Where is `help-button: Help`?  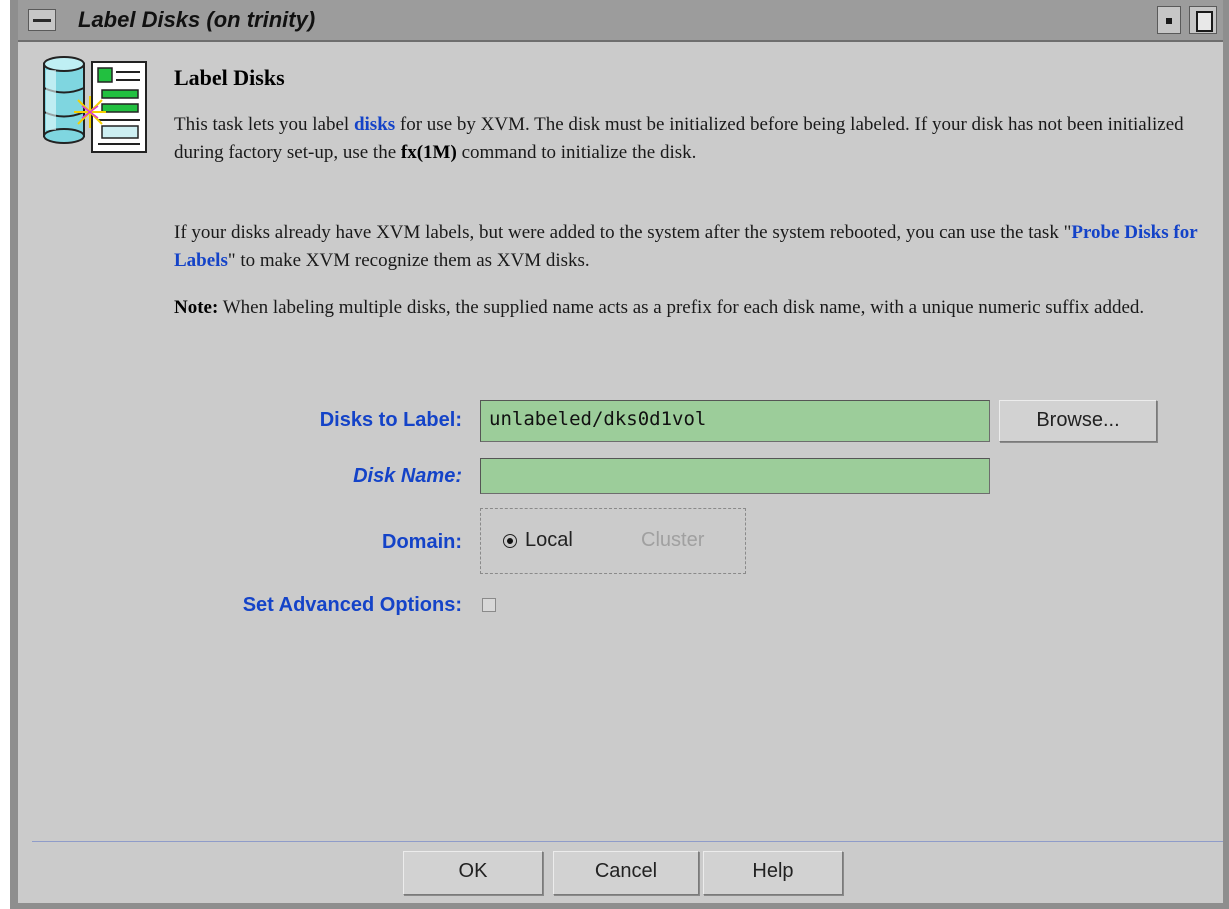
help-button: Help is located at coordinates (773, 873).